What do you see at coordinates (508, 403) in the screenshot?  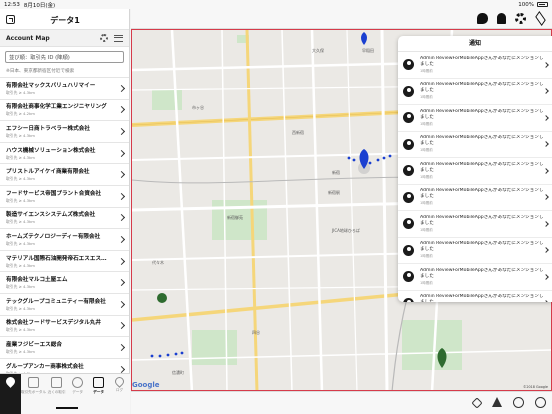 I see `map-toolbar-actions` at bounding box center [508, 403].